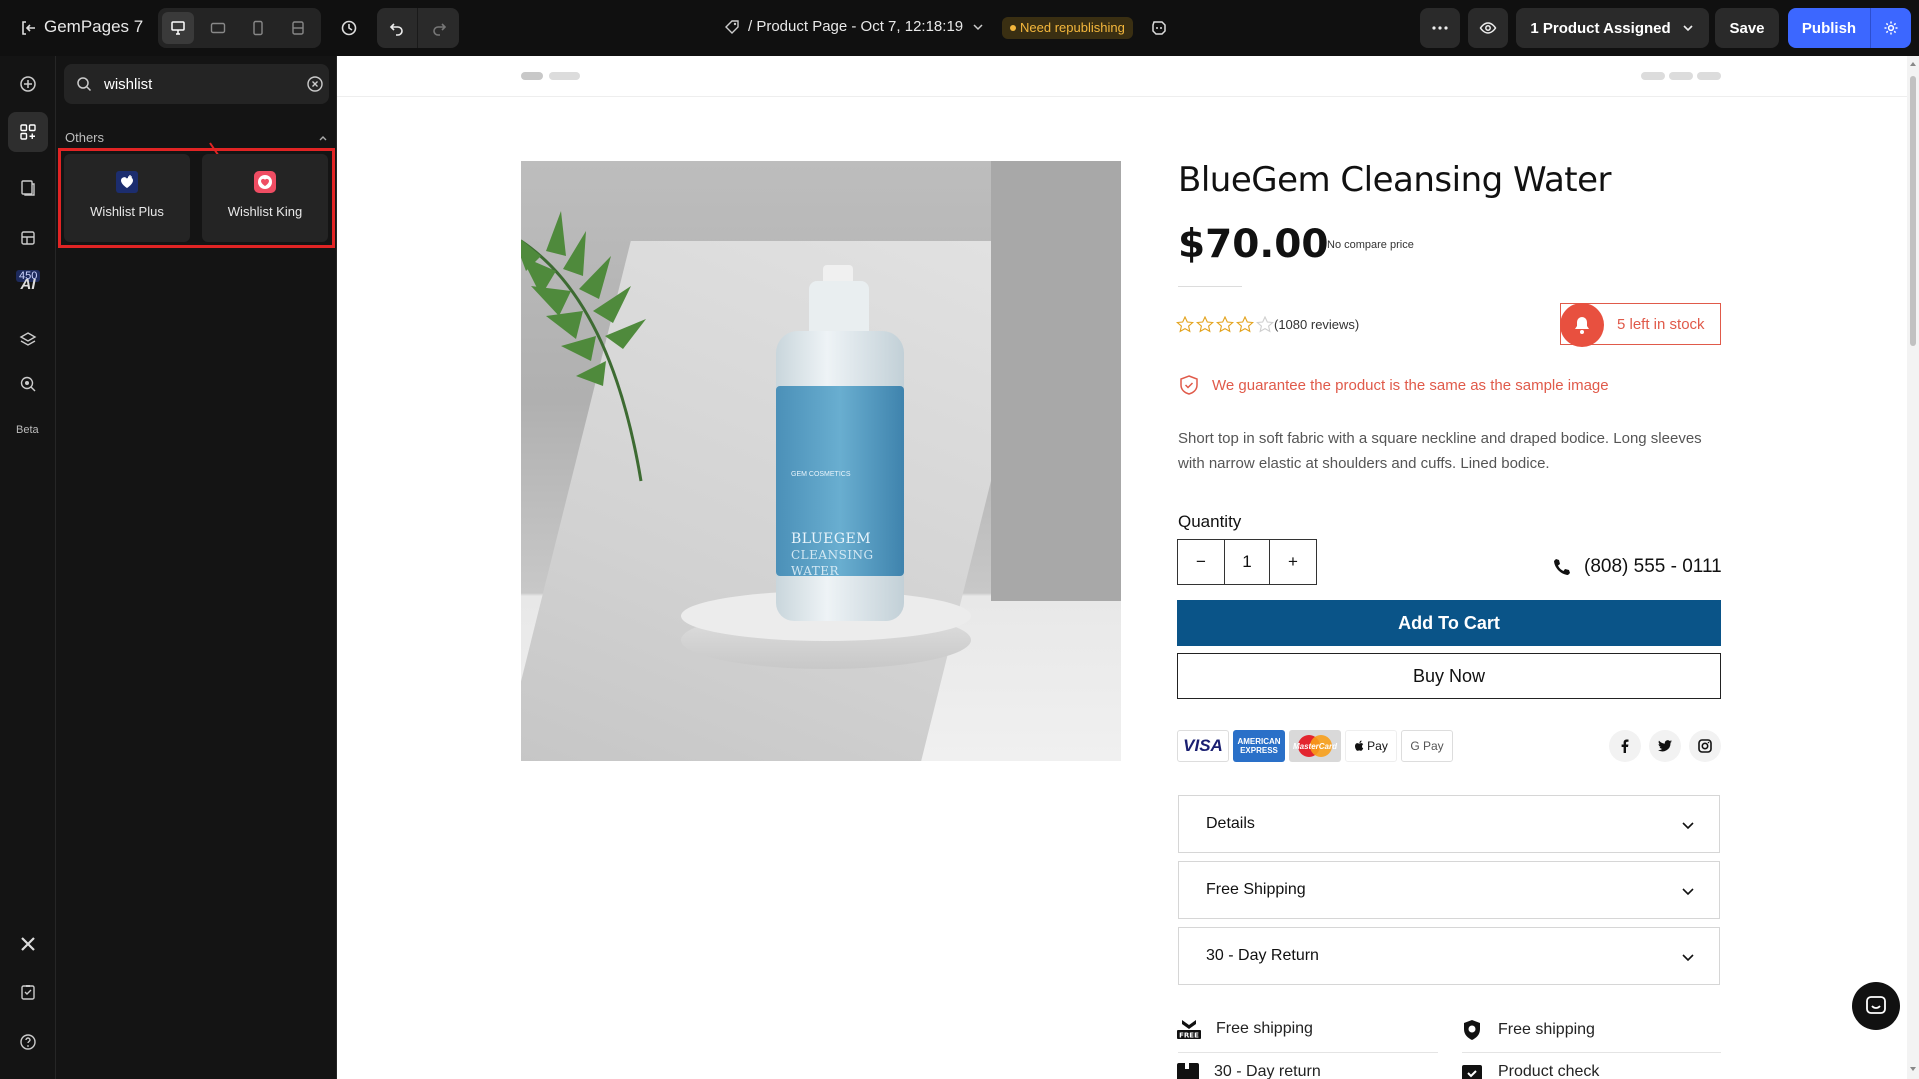 This screenshot has height=1079, width=1919. What do you see at coordinates (1449, 824) in the screenshot?
I see `accordion-details: Details` at bounding box center [1449, 824].